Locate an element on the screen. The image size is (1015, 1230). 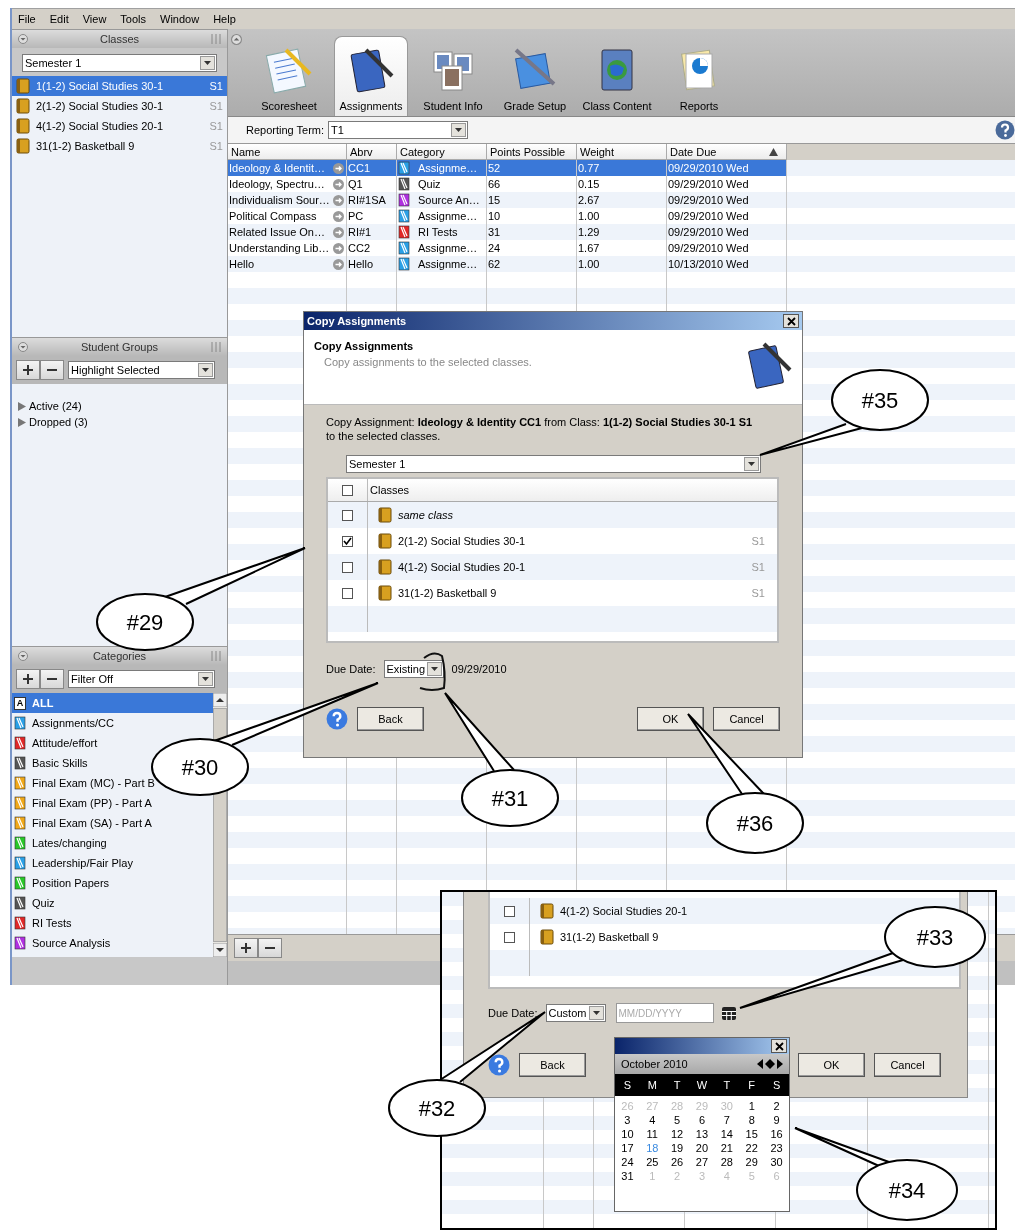
filter-dropdown: Filter Off is located at coordinates (141, 679).